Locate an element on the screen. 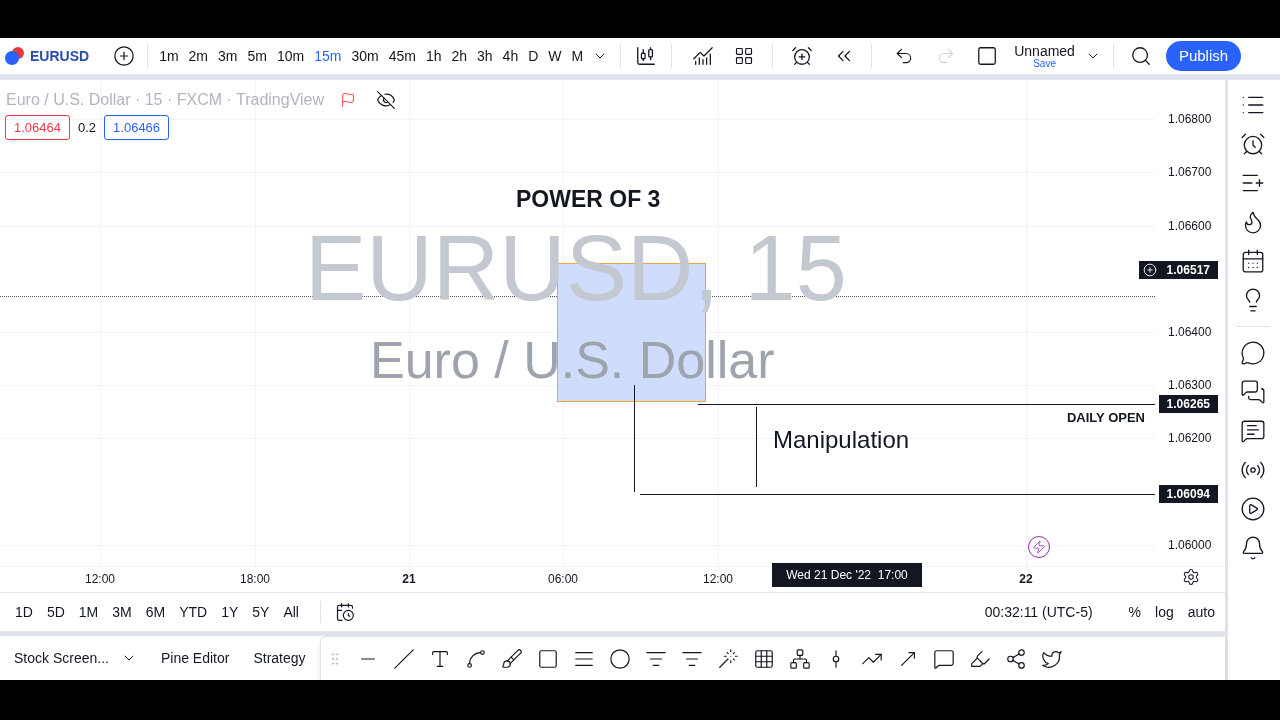 This screenshot has width=1280, height=720. chat-bubble-icon is located at coordinates (1252, 353).